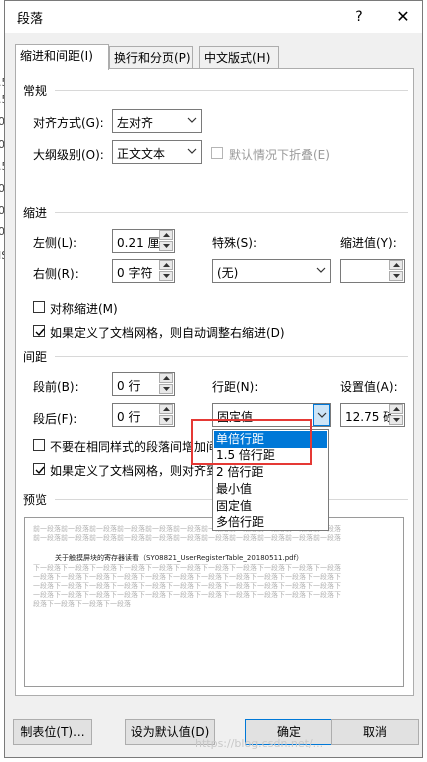  What do you see at coordinates (372, 271) in the screenshot?
I see `indent-by-spinner` at bounding box center [372, 271].